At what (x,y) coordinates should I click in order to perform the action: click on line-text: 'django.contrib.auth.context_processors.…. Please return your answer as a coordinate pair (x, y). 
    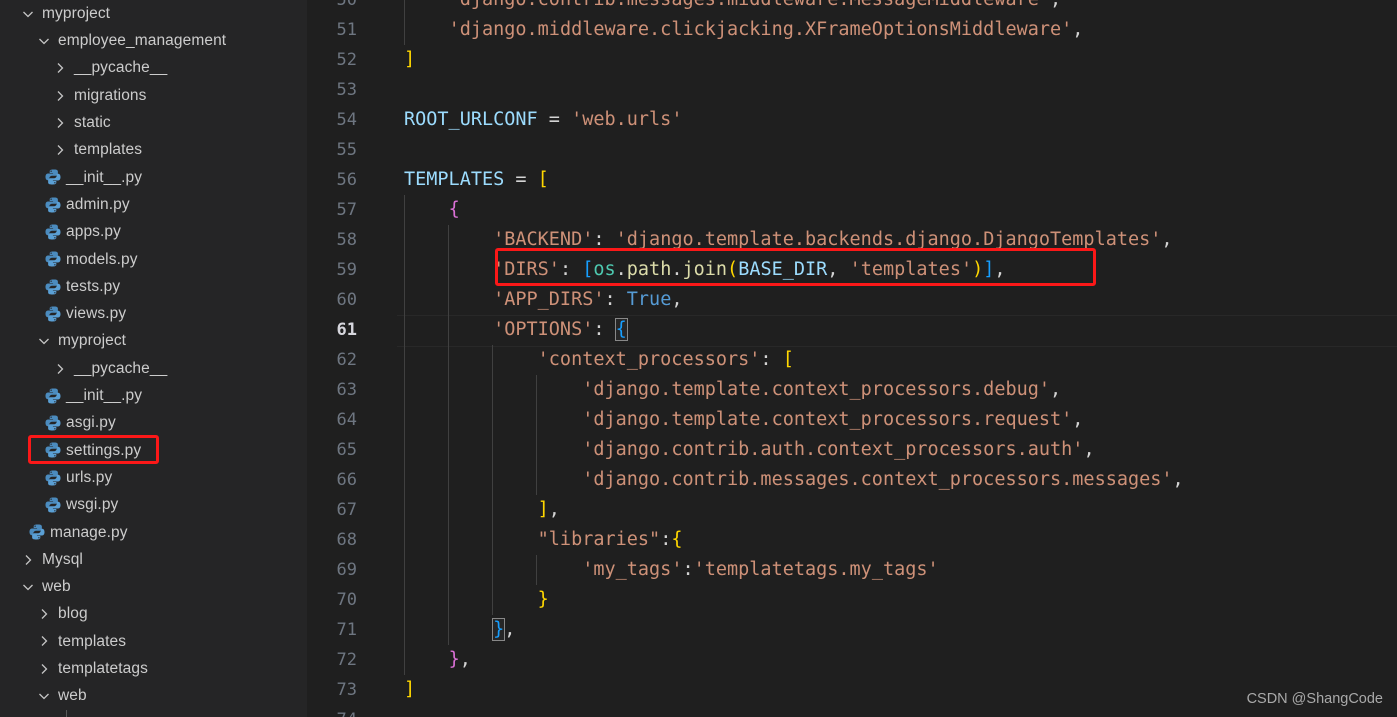
    Looking at the image, I should click on (737, 450).